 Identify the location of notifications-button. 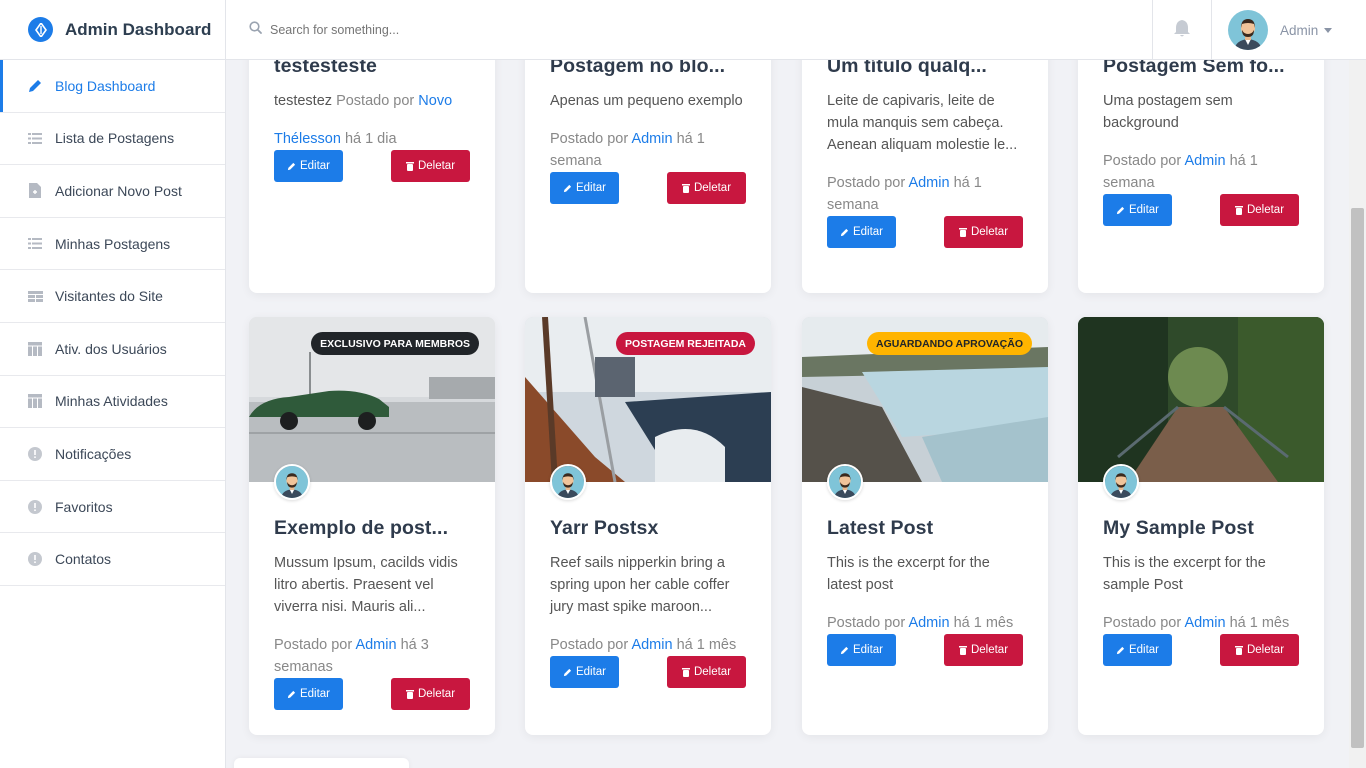
(1182, 30).